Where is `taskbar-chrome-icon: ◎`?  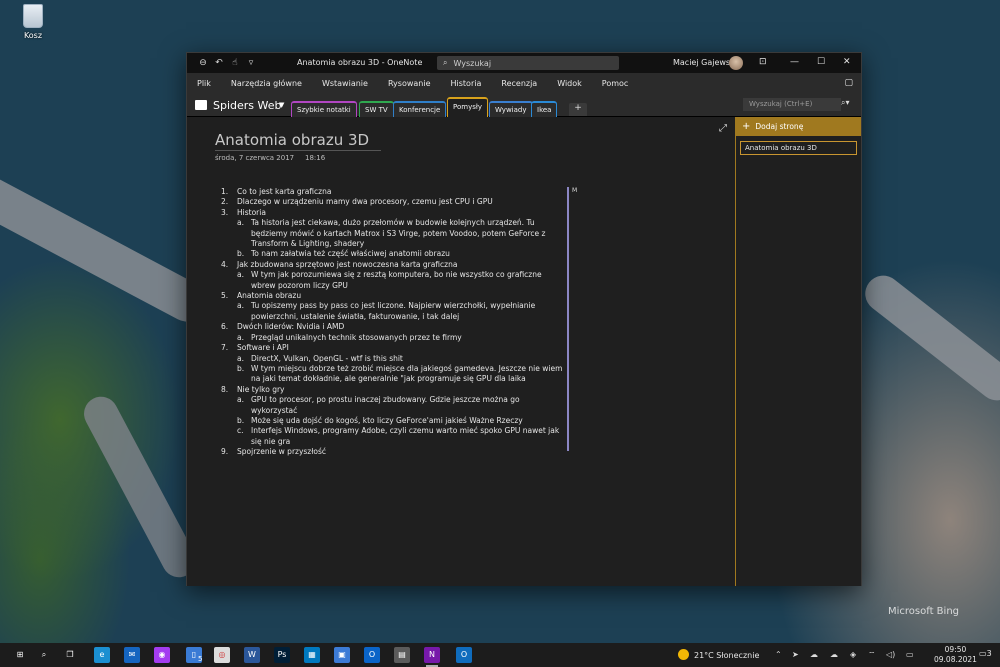
taskbar-chrome-icon: ◎ is located at coordinates (222, 655).